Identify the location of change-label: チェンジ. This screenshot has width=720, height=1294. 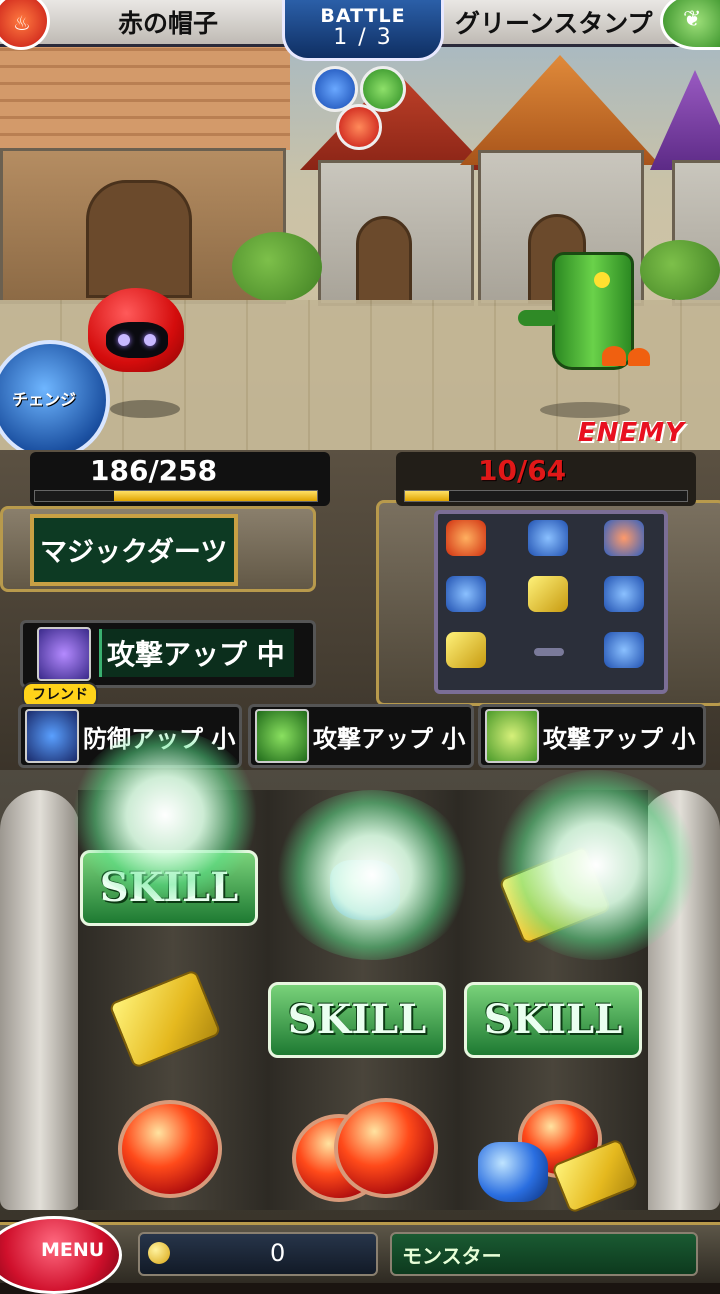
(44, 399).